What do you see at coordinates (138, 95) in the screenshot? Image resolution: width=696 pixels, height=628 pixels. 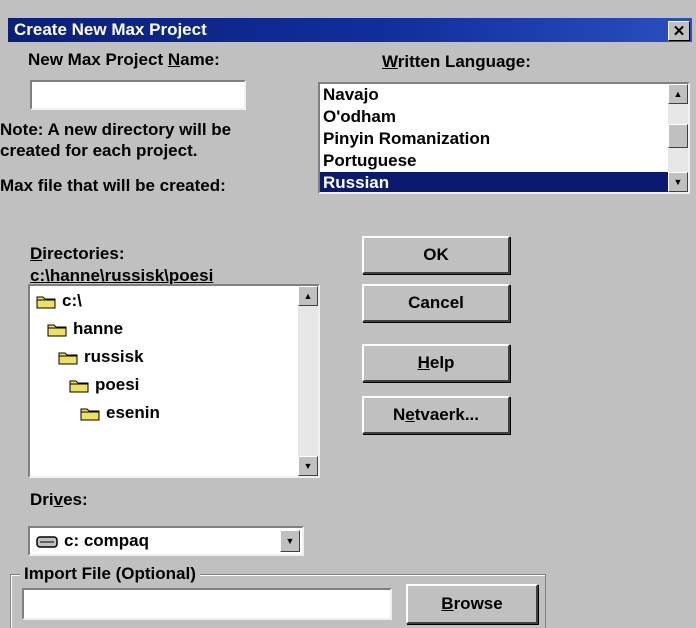 I see `project-name-input` at bounding box center [138, 95].